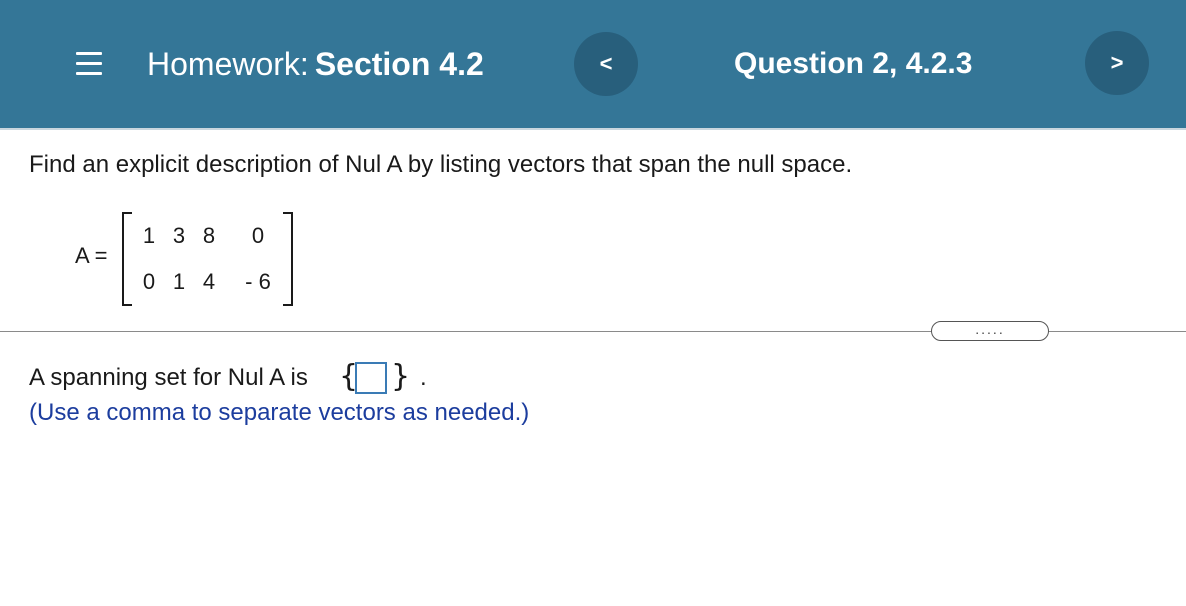 The height and width of the screenshot is (606, 1186). What do you see at coordinates (209, 281) in the screenshot?
I see `matrix-cell: 4` at bounding box center [209, 281].